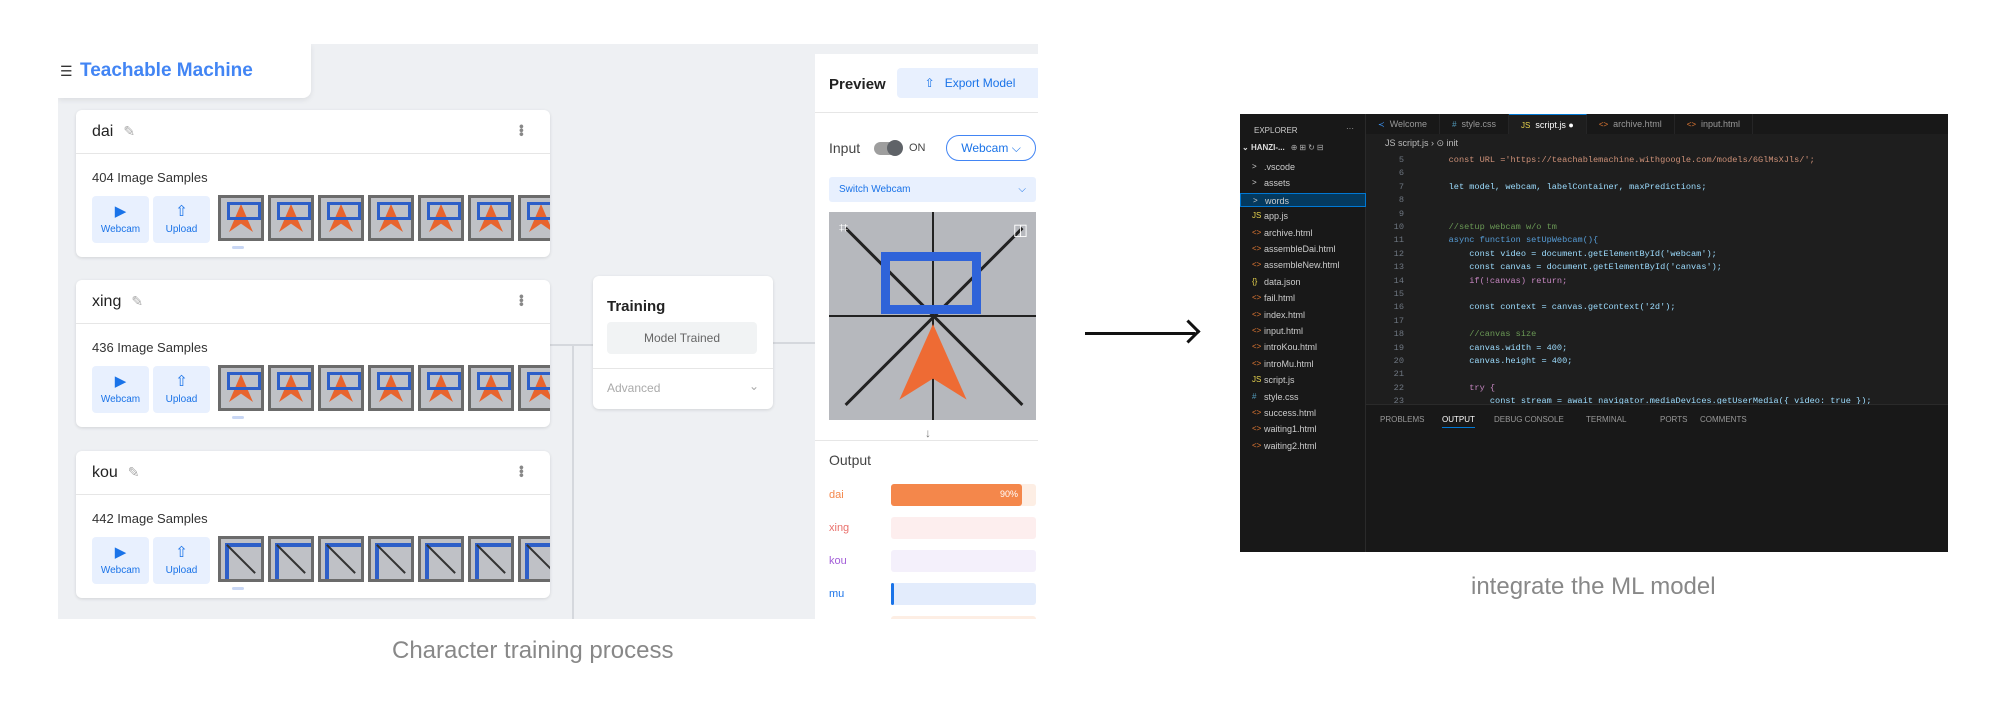 The image size is (2000, 714). I want to click on breadcrumb: JS script.js › ⊙ init, so click(1421, 143).